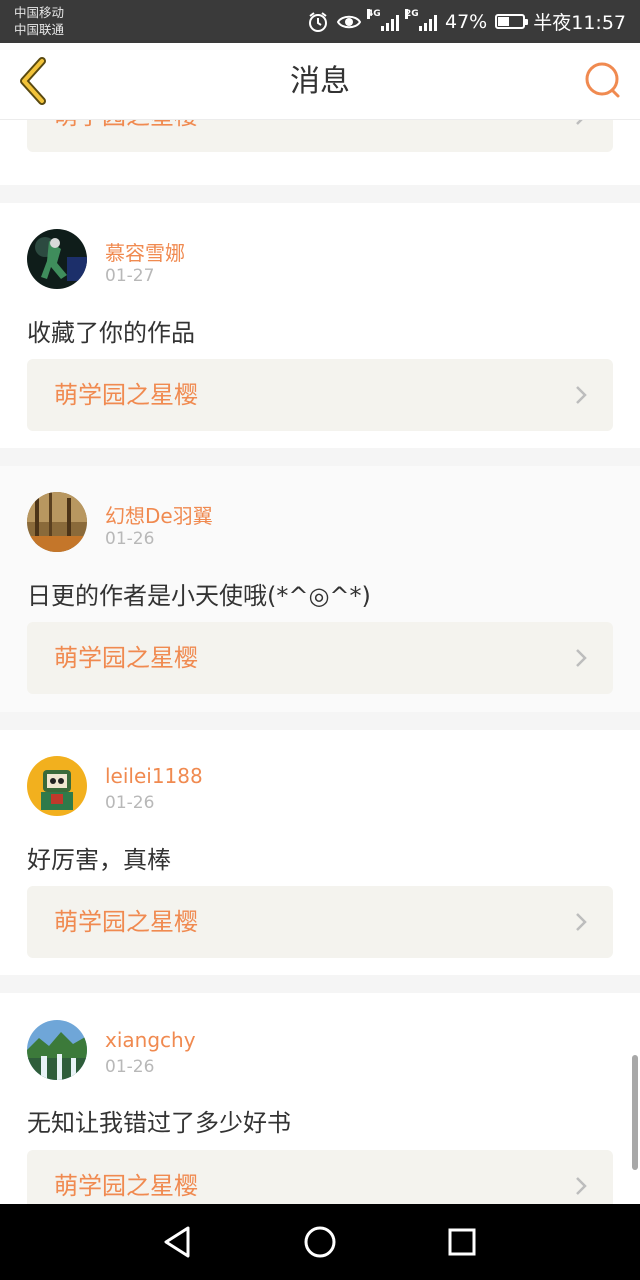 The image size is (640, 1280). What do you see at coordinates (154, 776) in the screenshot?
I see `user-name: leilei1188` at bounding box center [154, 776].